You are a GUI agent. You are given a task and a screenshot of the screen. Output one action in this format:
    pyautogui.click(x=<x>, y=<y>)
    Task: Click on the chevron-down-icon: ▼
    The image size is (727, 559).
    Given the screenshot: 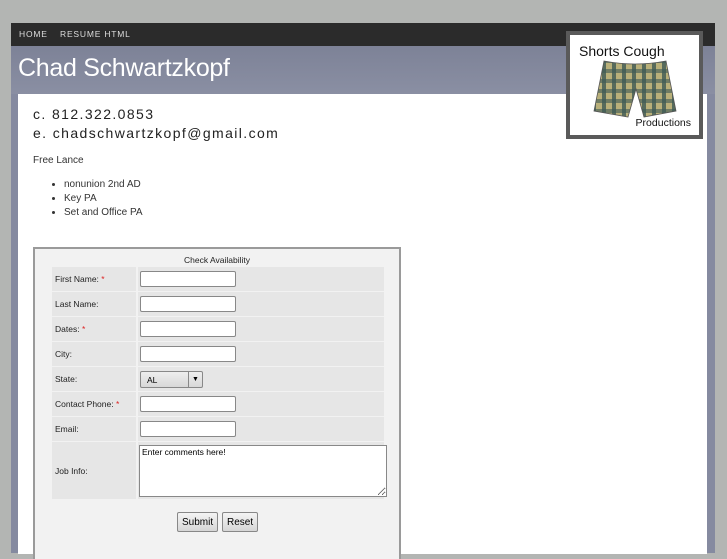 What is the action you would take?
    pyautogui.click(x=195, y=379)
    